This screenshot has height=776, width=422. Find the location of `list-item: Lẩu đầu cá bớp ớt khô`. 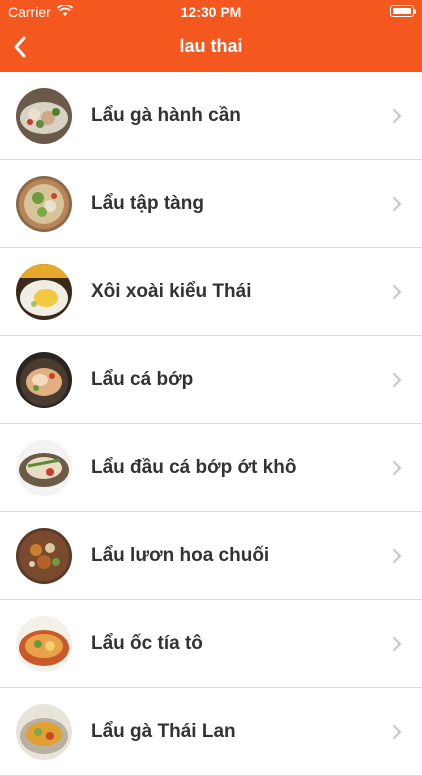

list-item: Lẩu đầu cá bớp ớt khô is located at coordinates (211, 468).